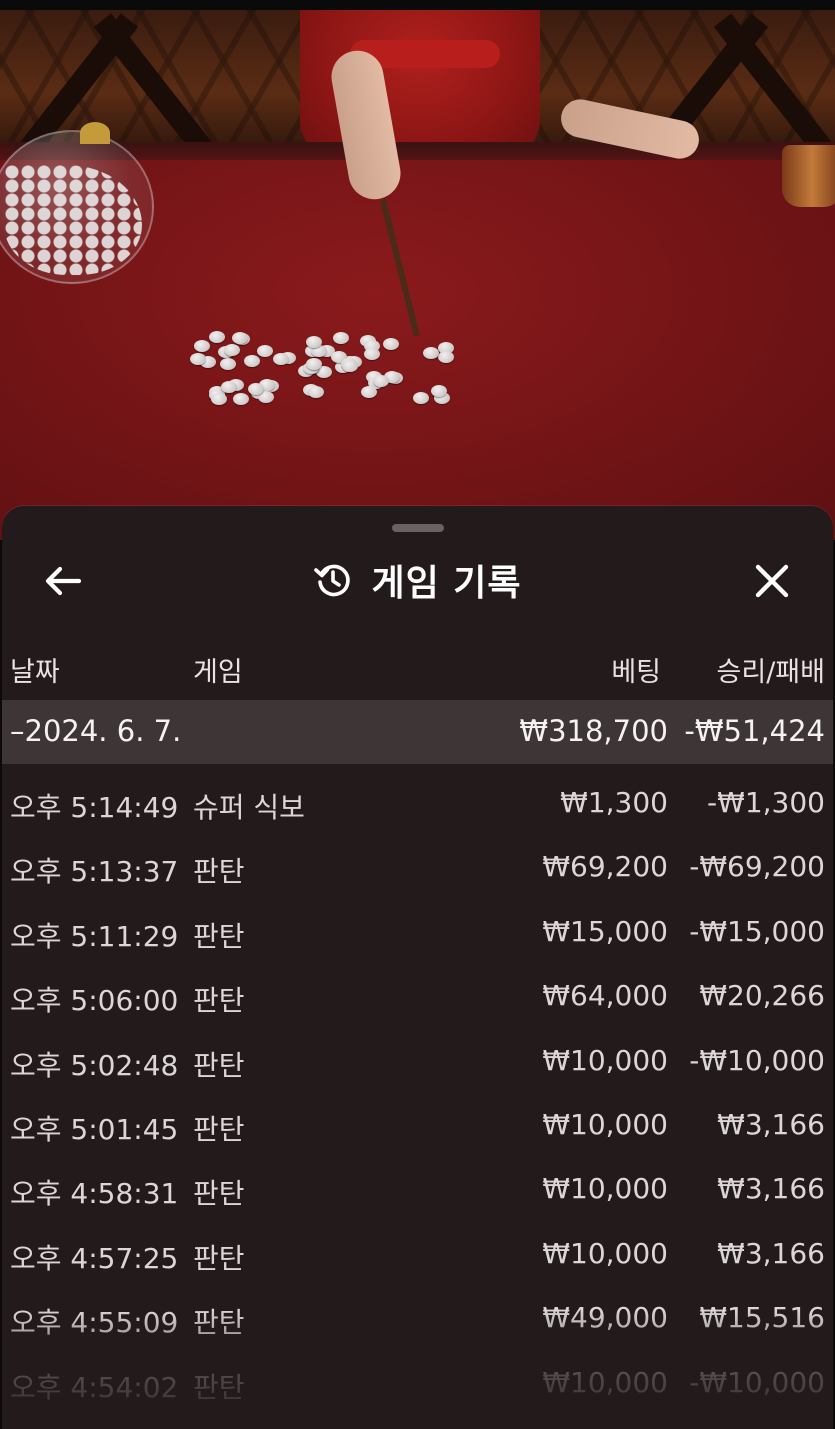 Image resolution: width=835 pixels, height=1429 pixels. I want to click on row-result: -₩15,000, so click(757, 931).